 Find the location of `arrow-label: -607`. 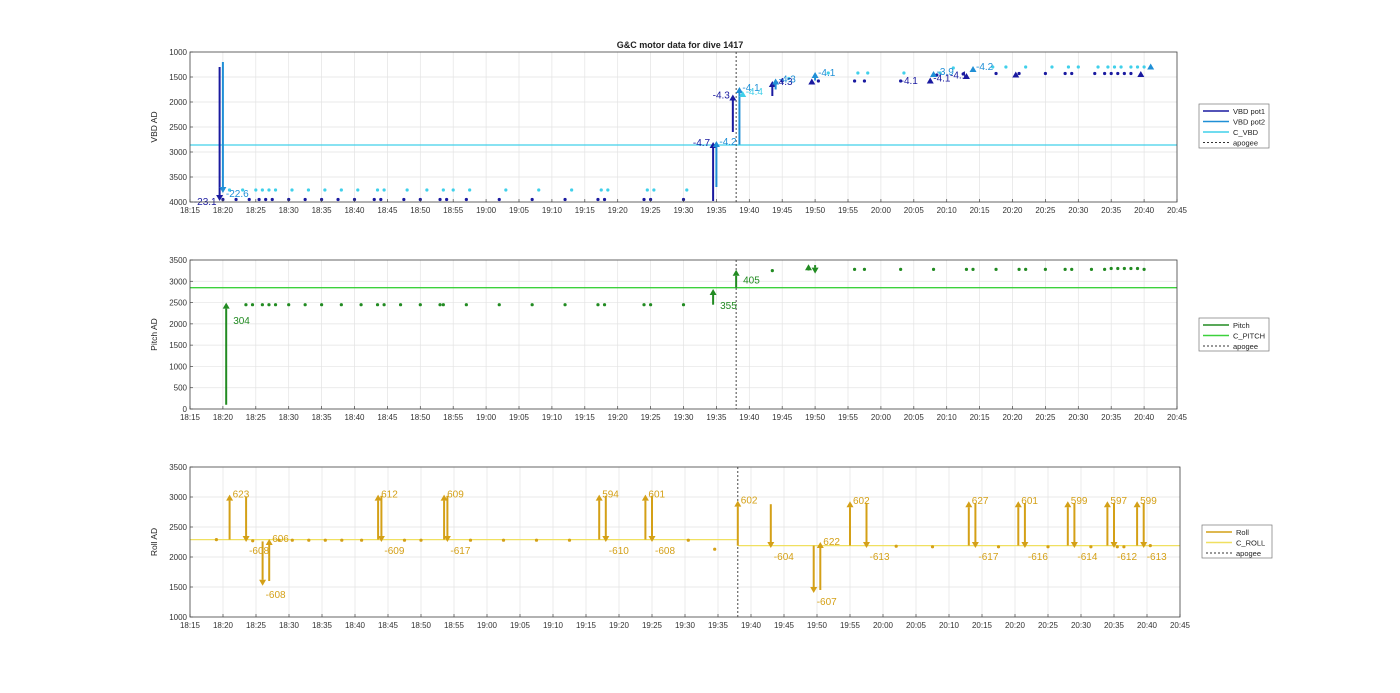

arrow-label: -607 is located at coordinates (827, 602).